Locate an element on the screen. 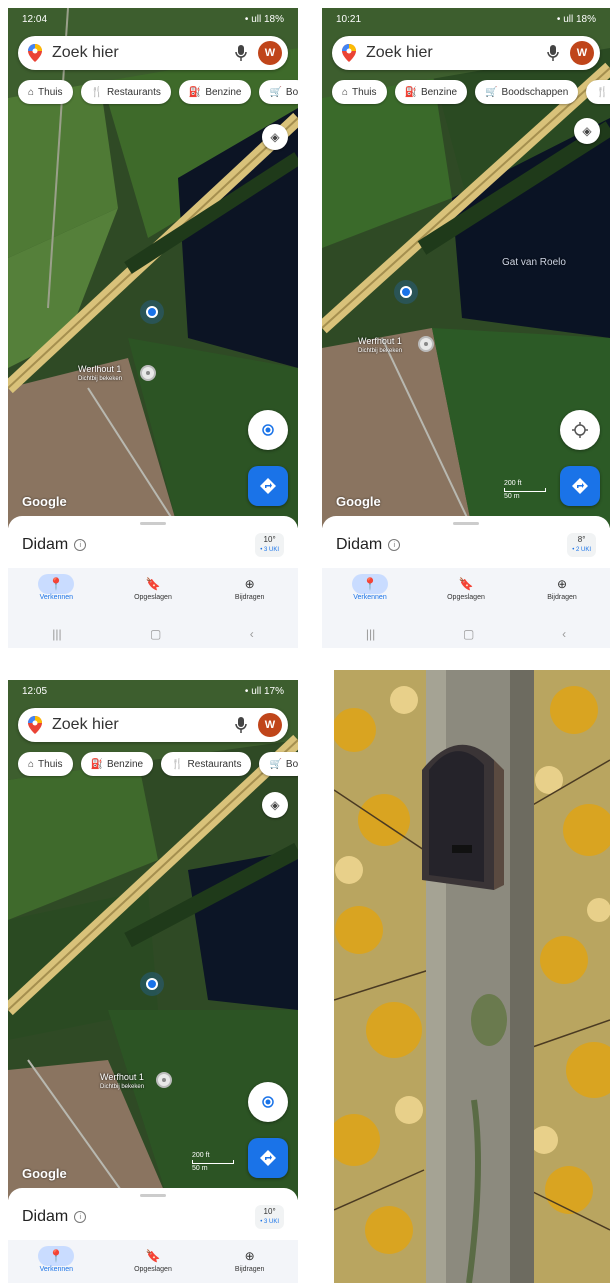  location-off-icon is located at coordinates (580, 430).